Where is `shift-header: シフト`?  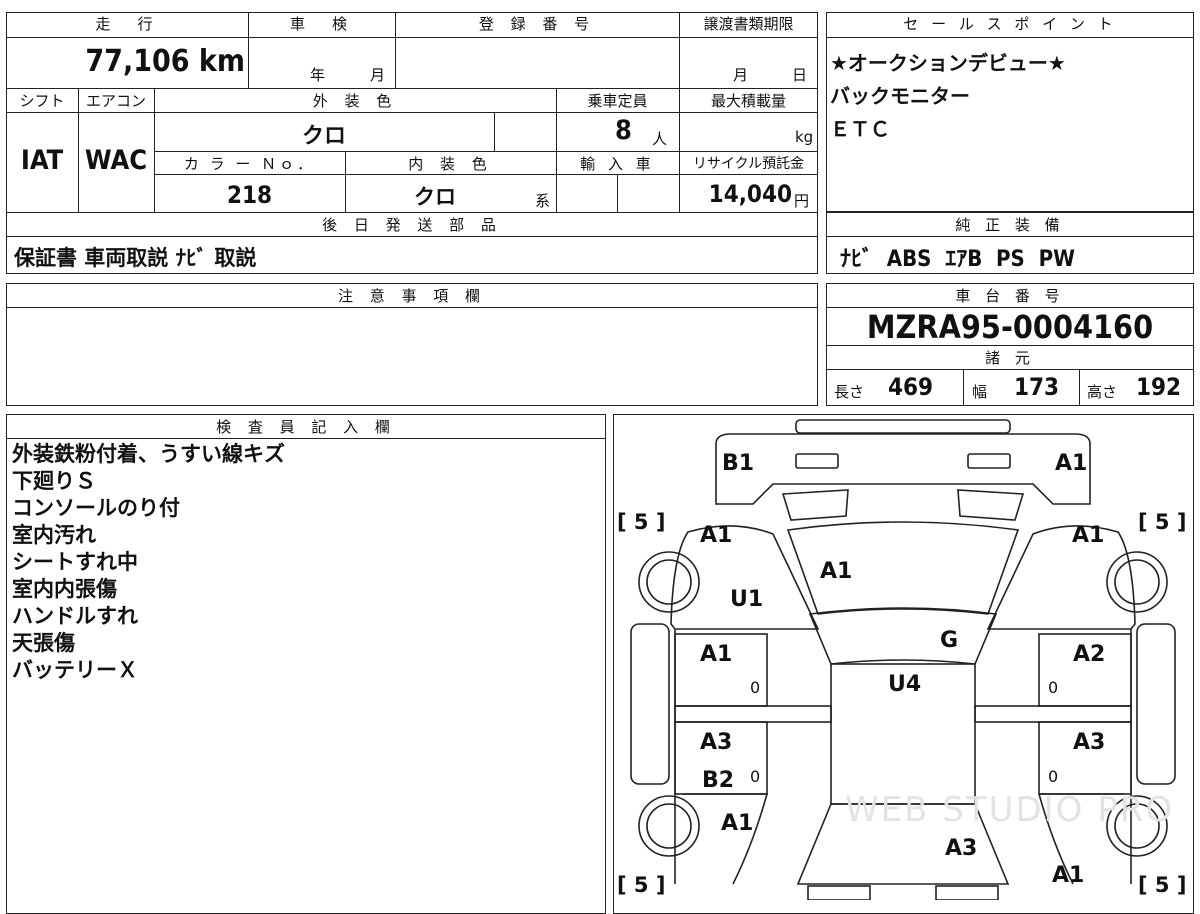 shift-header: シフト is located at coordinates (42, 101).